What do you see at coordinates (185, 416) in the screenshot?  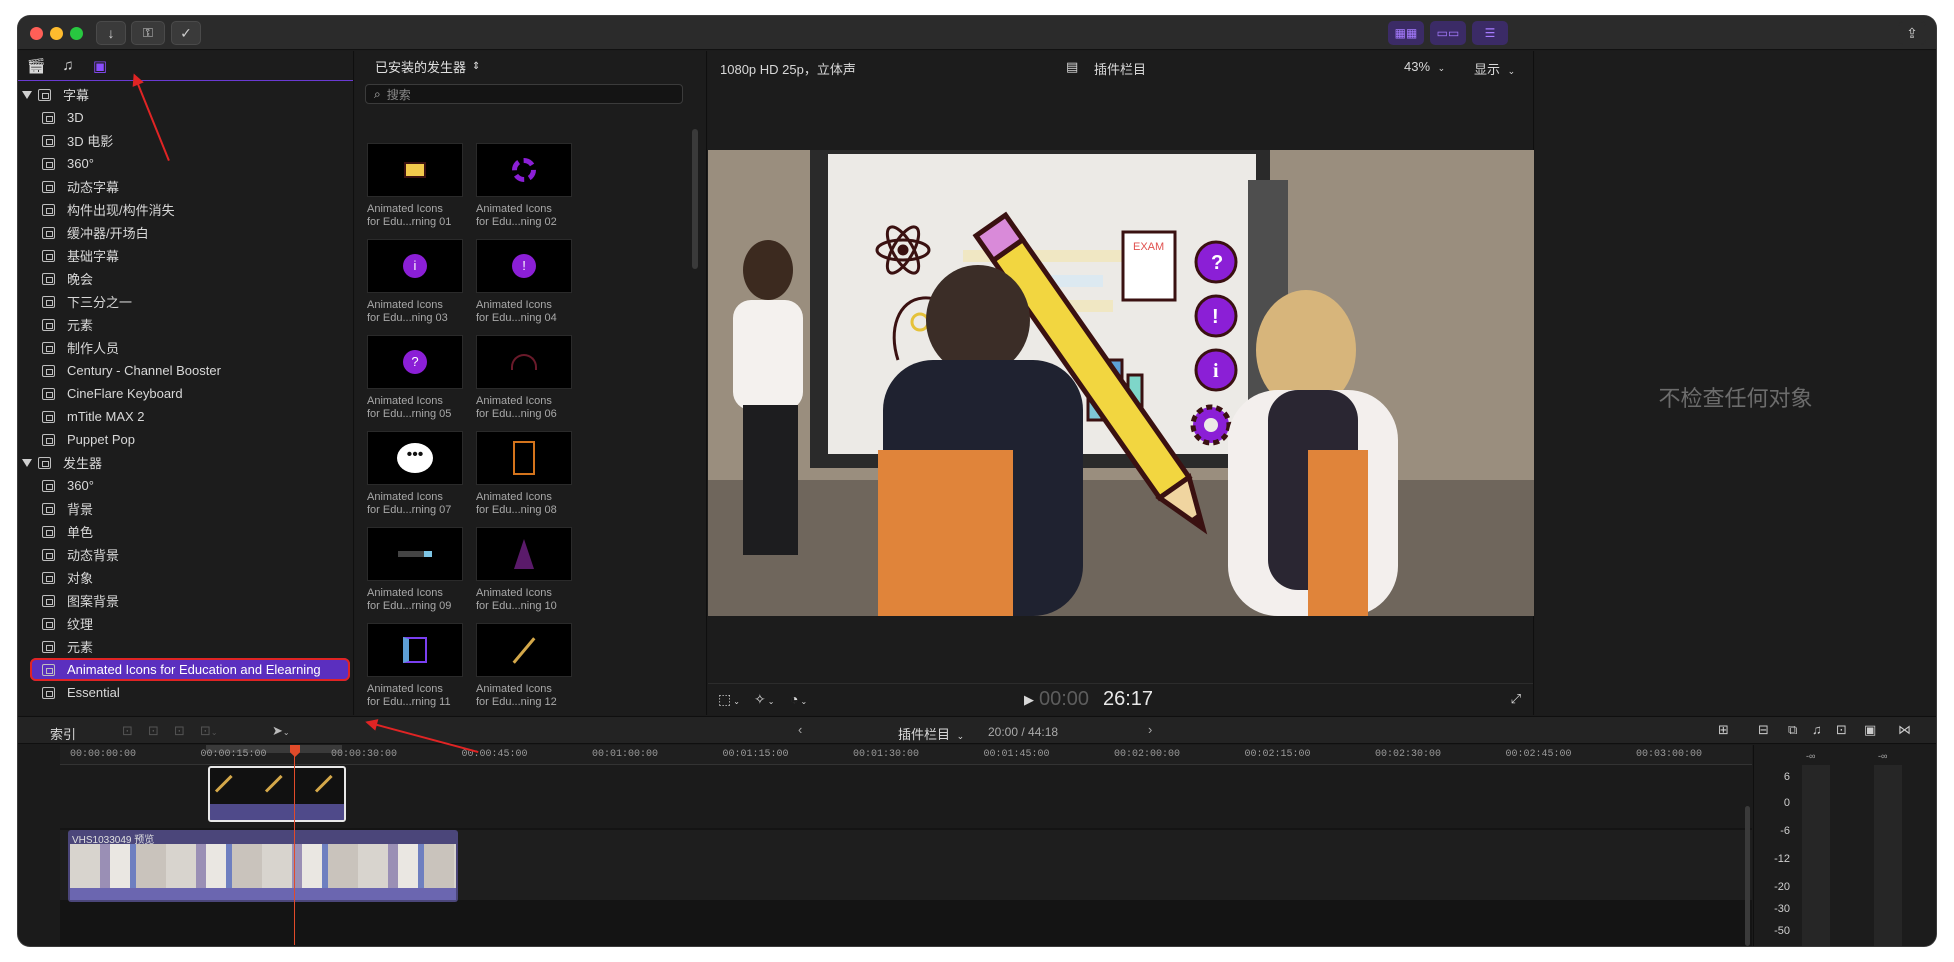 I see `sidebar-item: mTitle MAX 2` at bounding box center [185, 416].